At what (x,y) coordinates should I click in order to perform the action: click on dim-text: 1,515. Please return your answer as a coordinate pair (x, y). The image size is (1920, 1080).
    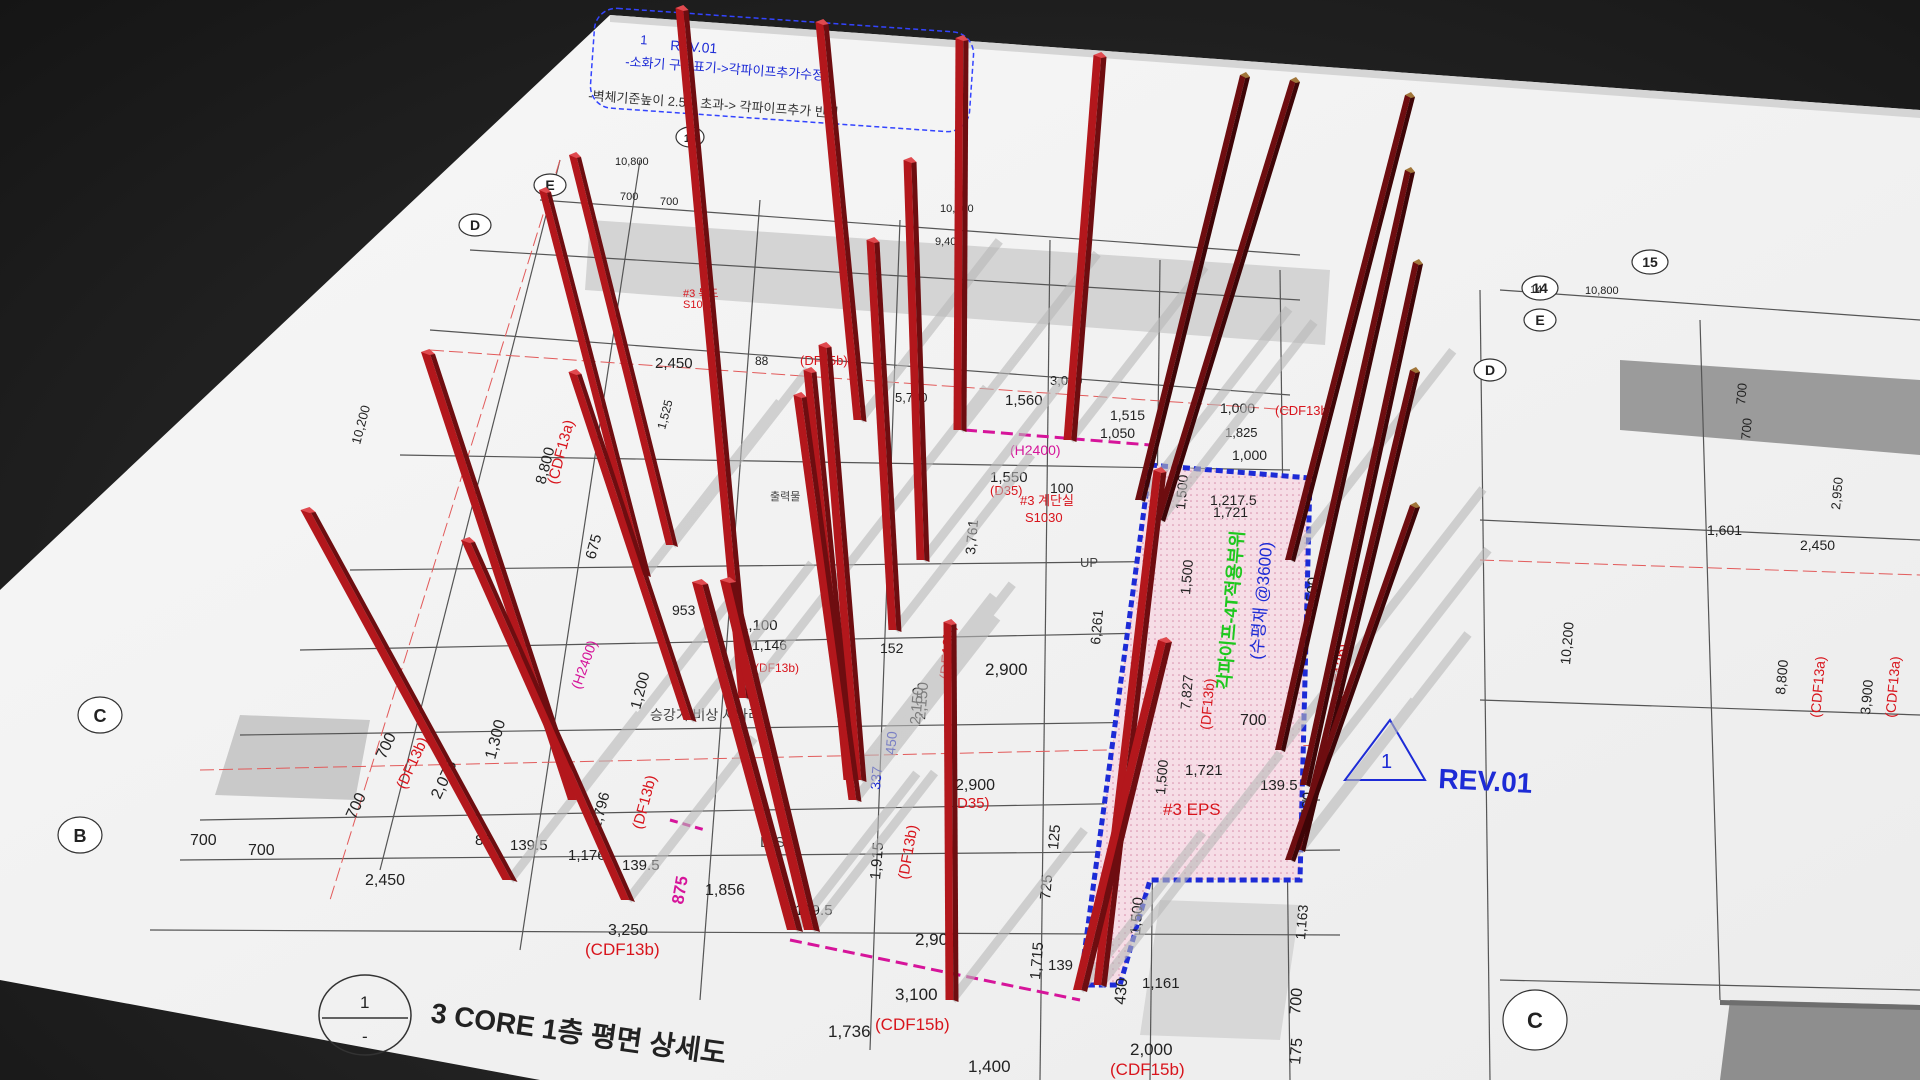
    Looking at the image, I should click on (1127, 415).